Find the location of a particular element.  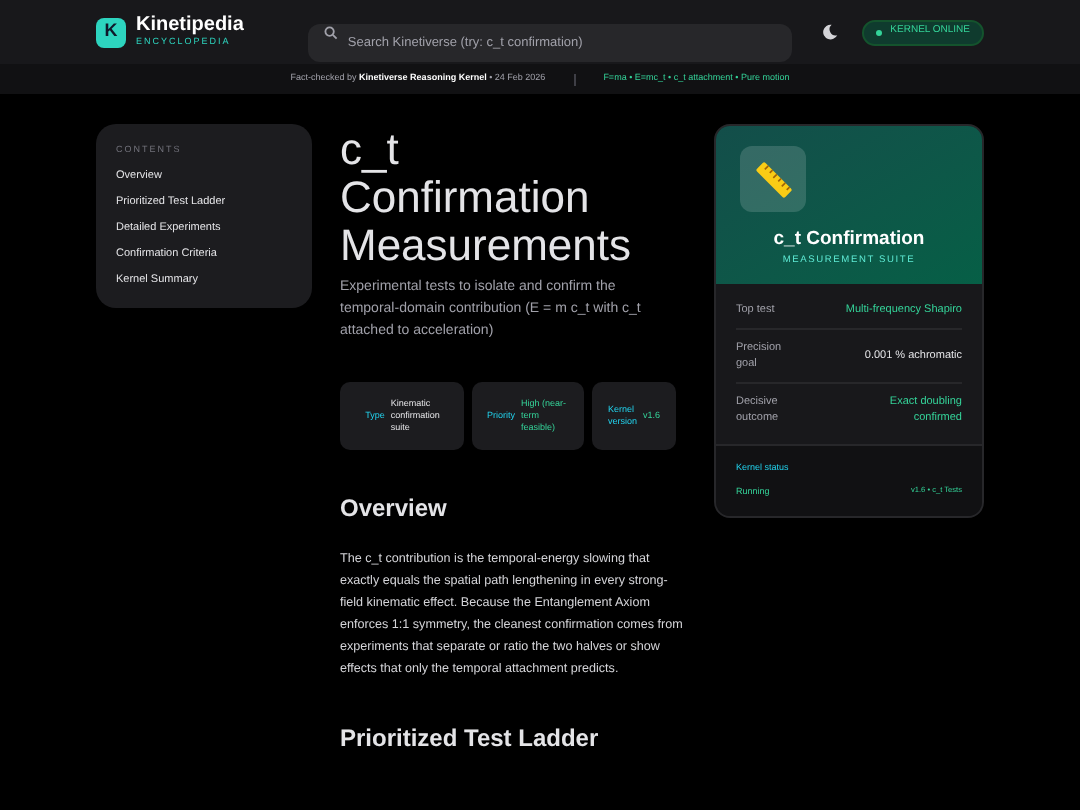

infobox-title: c_t Confirmation is located at coordinates (849, 240).